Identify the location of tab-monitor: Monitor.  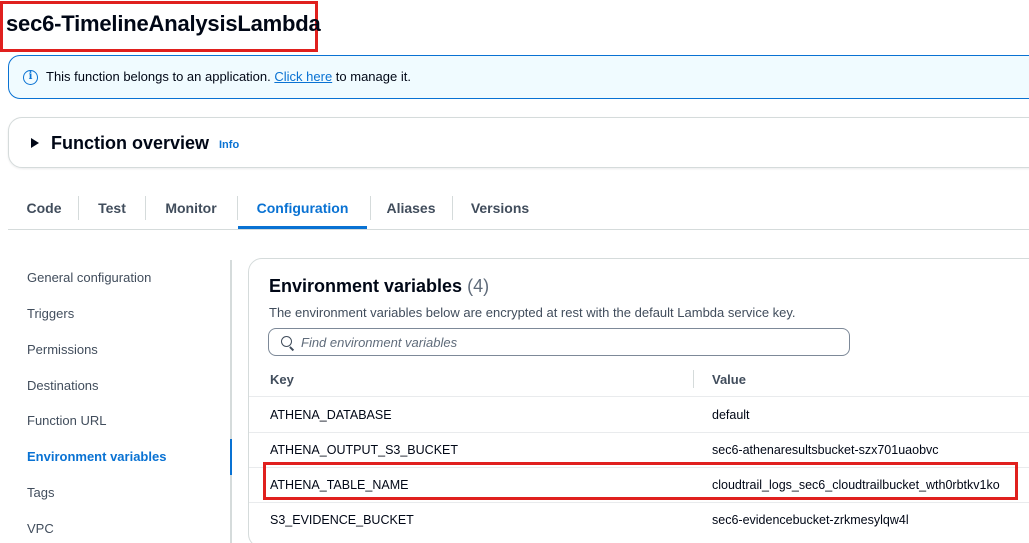
(191, 209).